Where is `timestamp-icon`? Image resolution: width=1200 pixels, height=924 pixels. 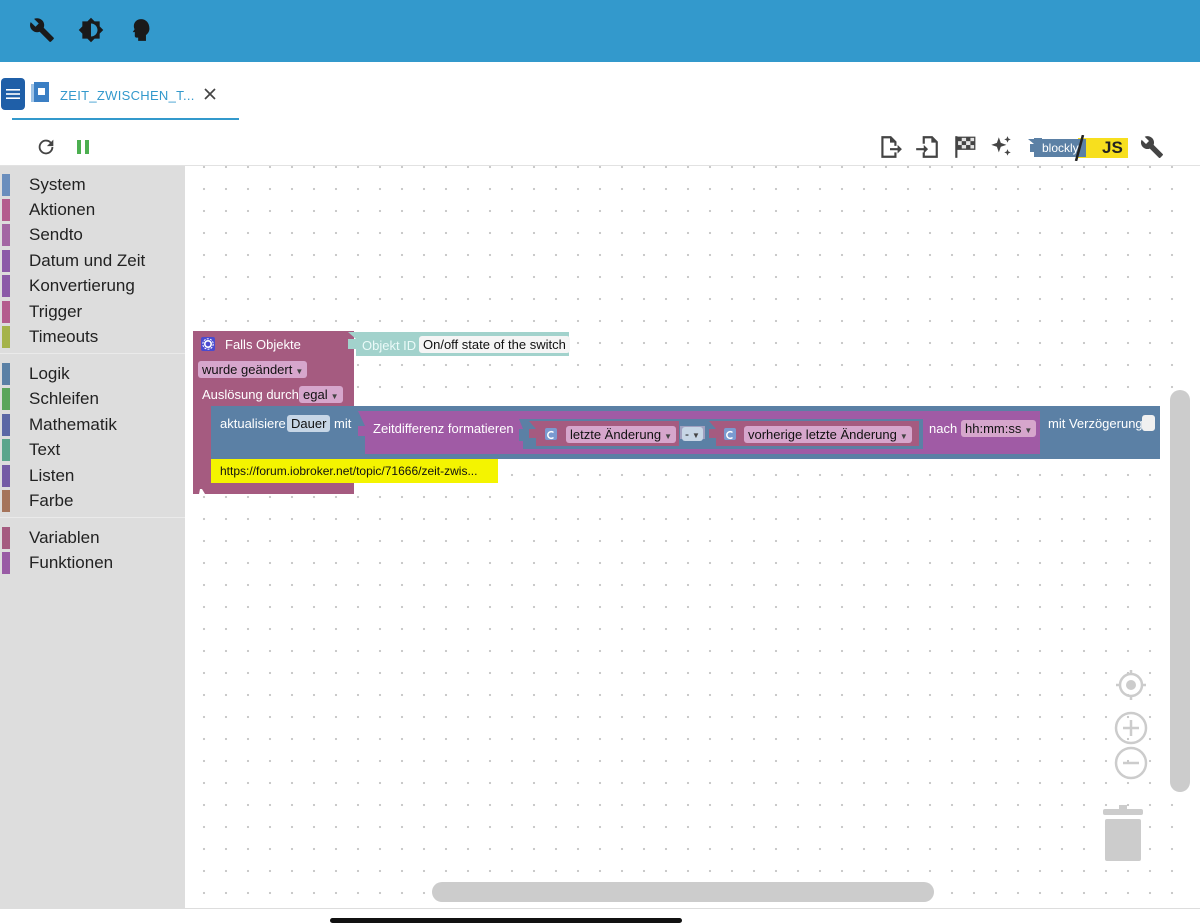
timestamp-icon is located at coordinates (730, 434).